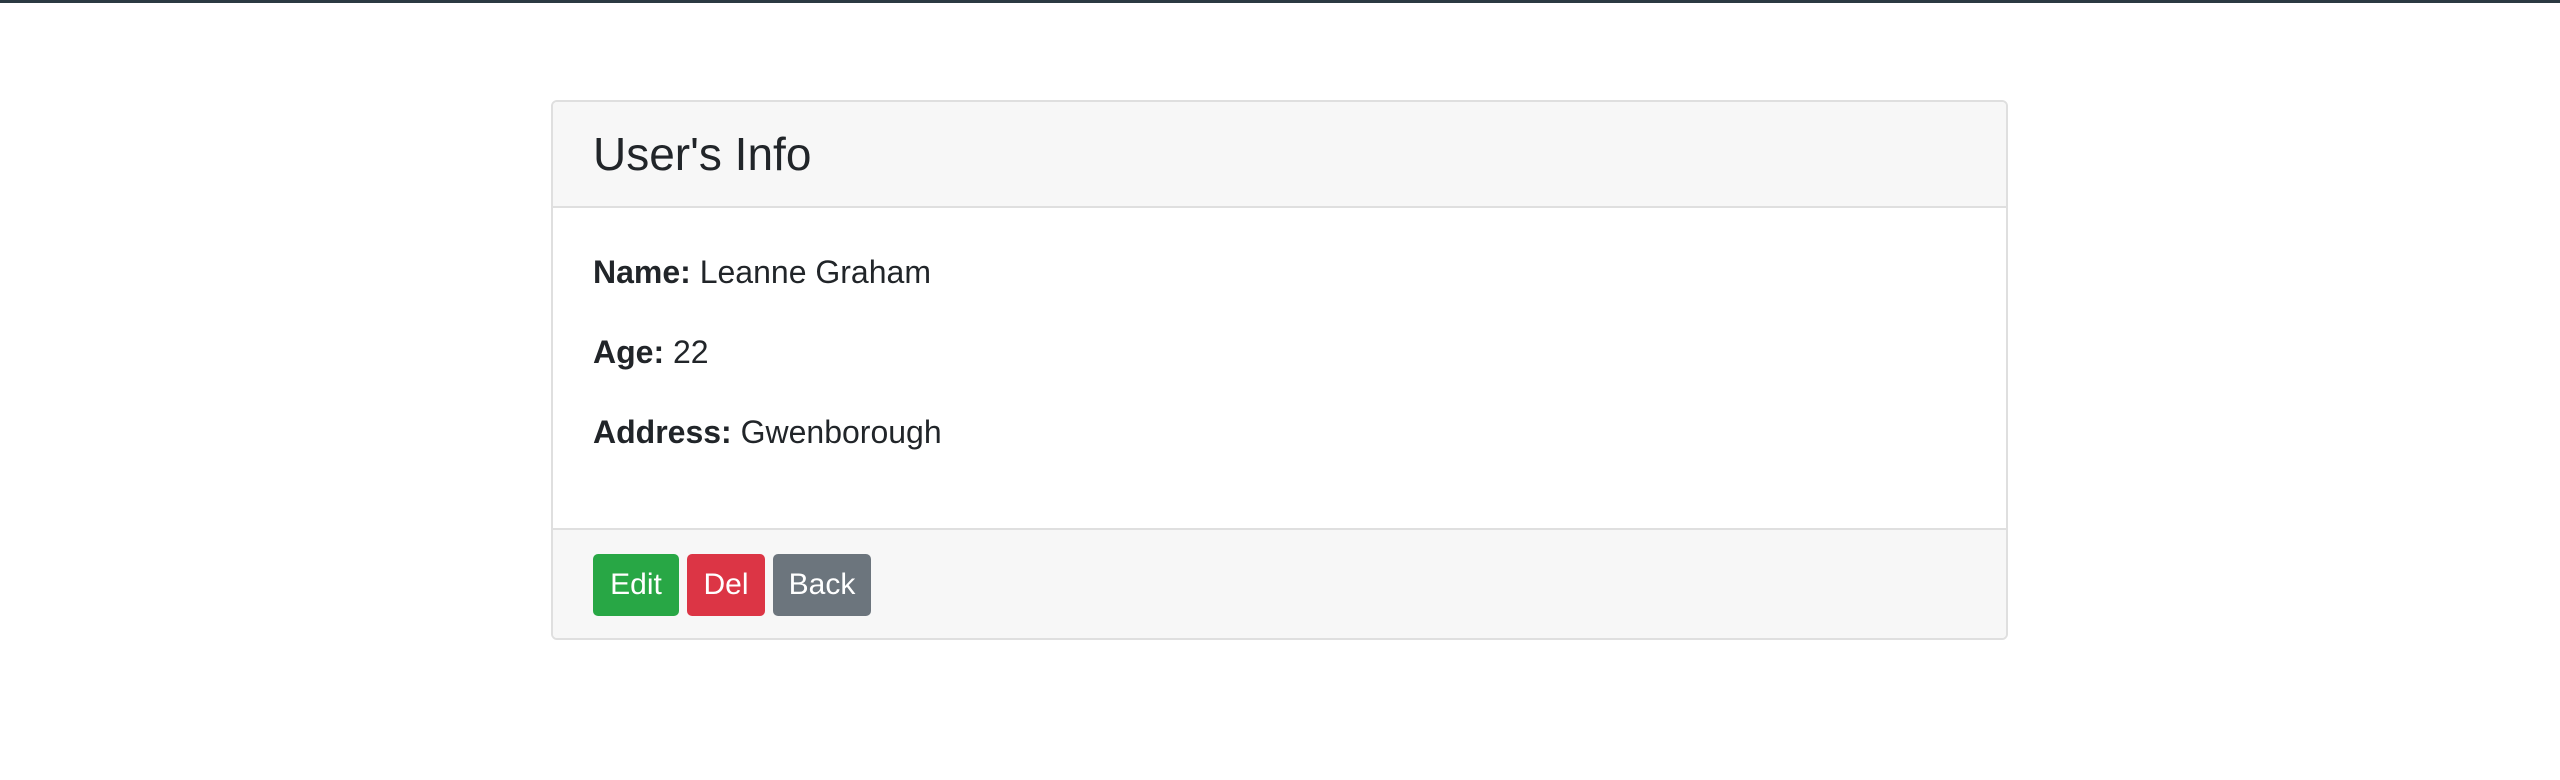 This screenshot has height=780, width=2560. Describe the element at coordinates (702, 154) in the screenshot. I see `card-title: User's Info` at that location.